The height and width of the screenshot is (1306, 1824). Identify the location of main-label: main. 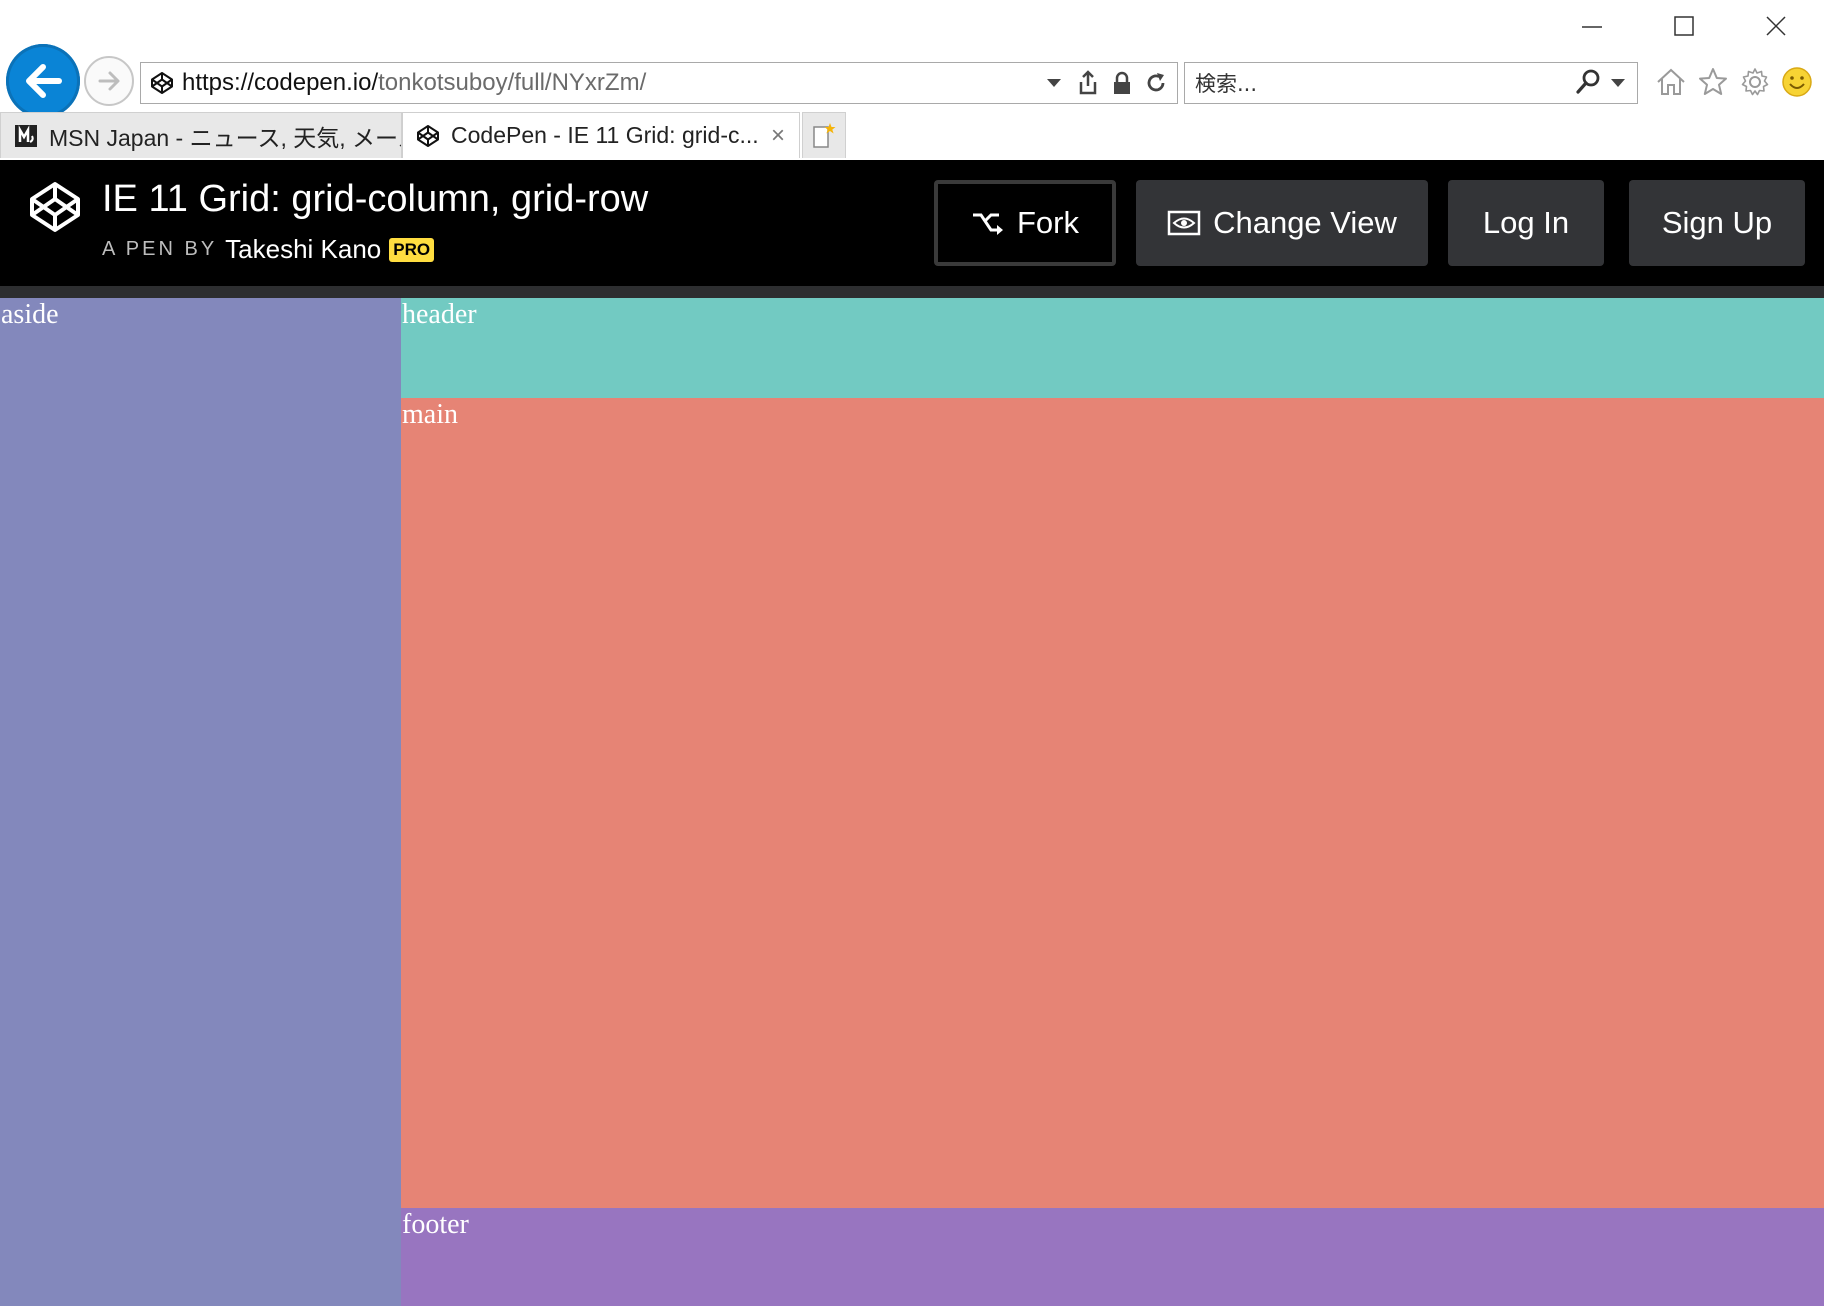
(430, 414).